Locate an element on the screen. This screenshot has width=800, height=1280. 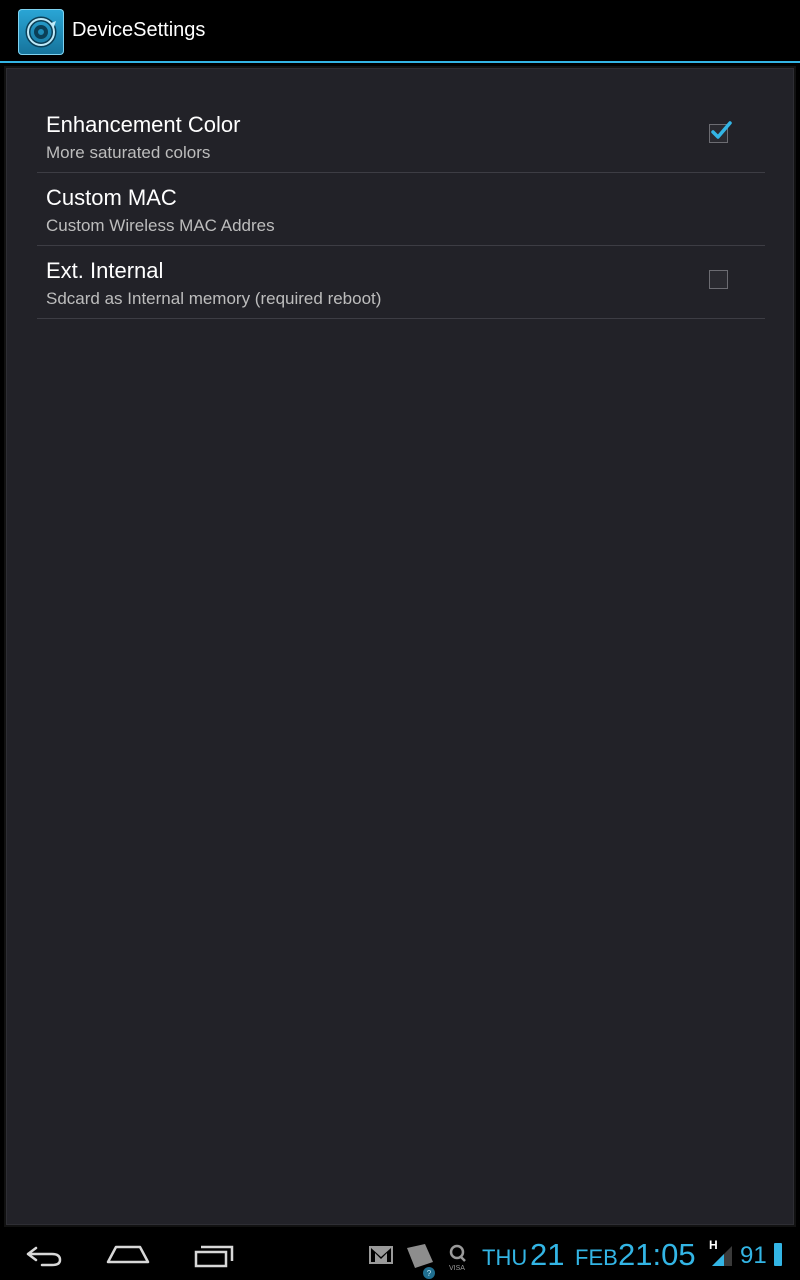
day-label: THU is located at coordinates (505, 1257).